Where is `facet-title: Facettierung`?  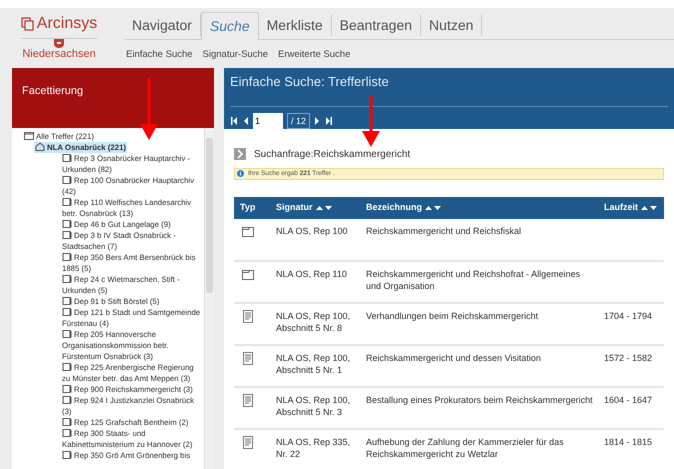
facet-title: Facettierung is located at coordinates (53, 91).